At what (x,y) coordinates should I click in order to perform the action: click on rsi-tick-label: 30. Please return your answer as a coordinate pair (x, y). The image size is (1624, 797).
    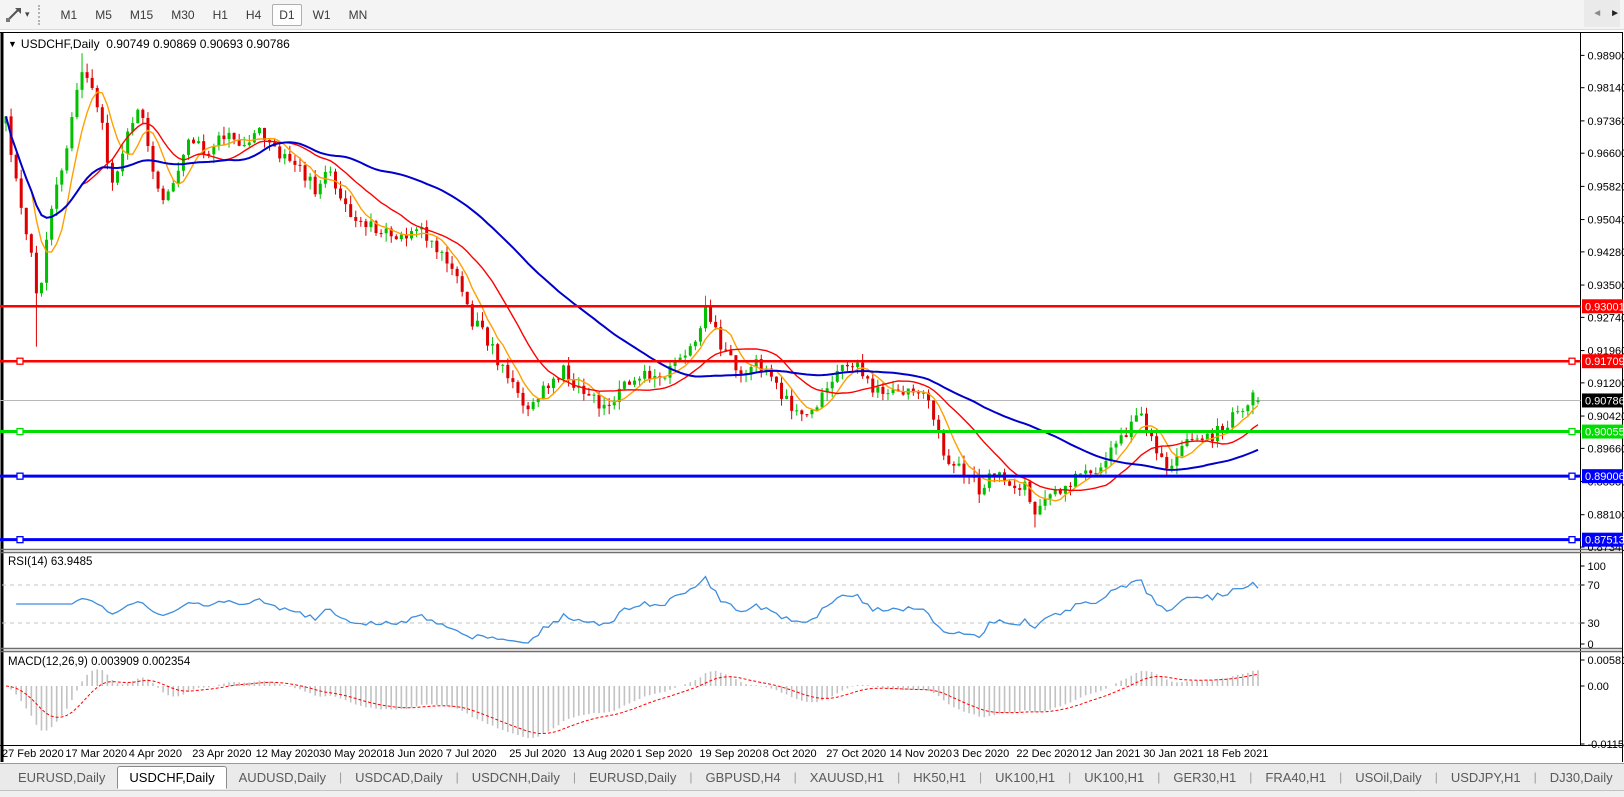
    Looking at the image, I should click on (1594, 624).